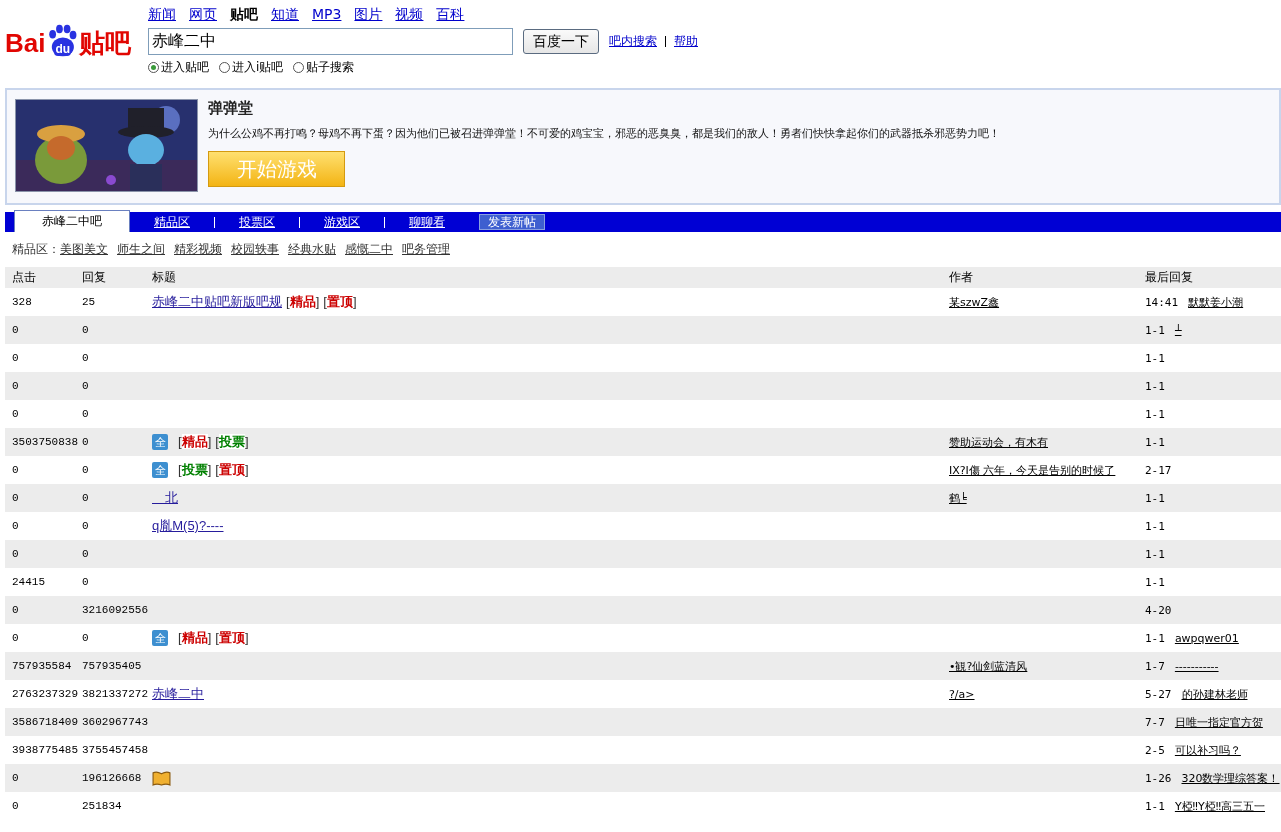 This screenshot has width=1281, height=832. Describe the element at coordinates (161, 778) in the screenshot. I see `book-icon` at that location.